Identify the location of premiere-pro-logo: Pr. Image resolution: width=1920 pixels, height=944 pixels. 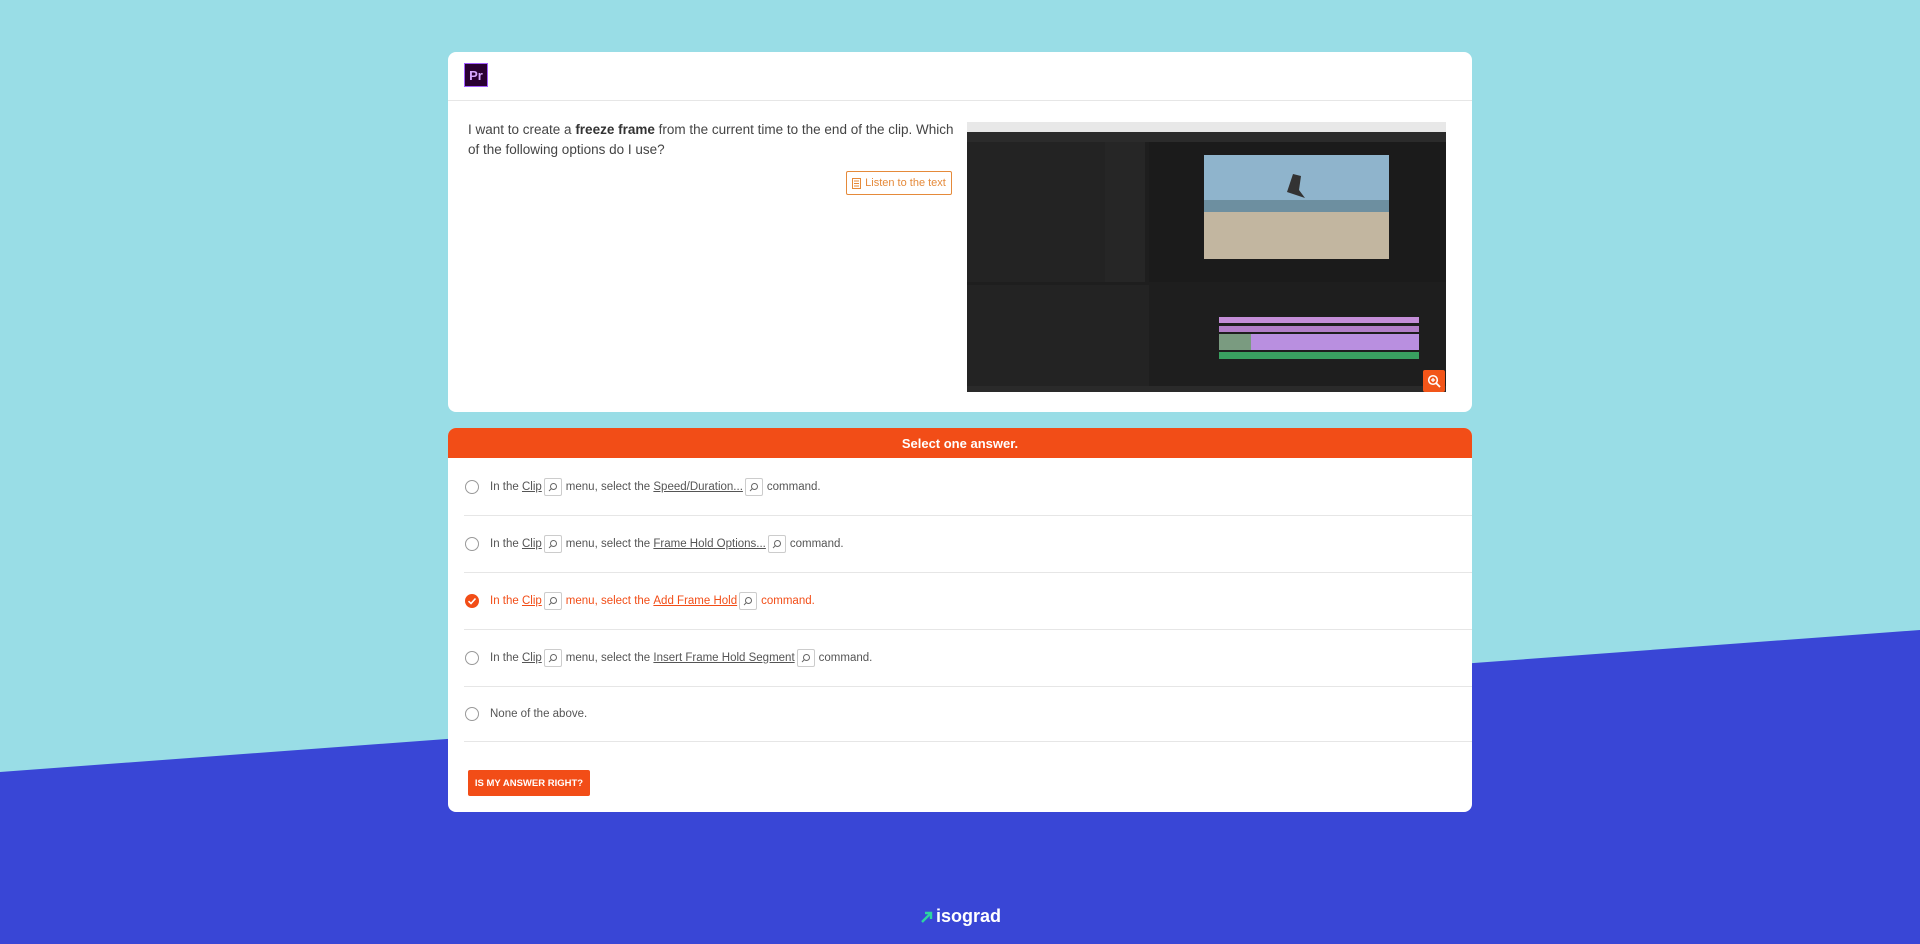
(476, 75).